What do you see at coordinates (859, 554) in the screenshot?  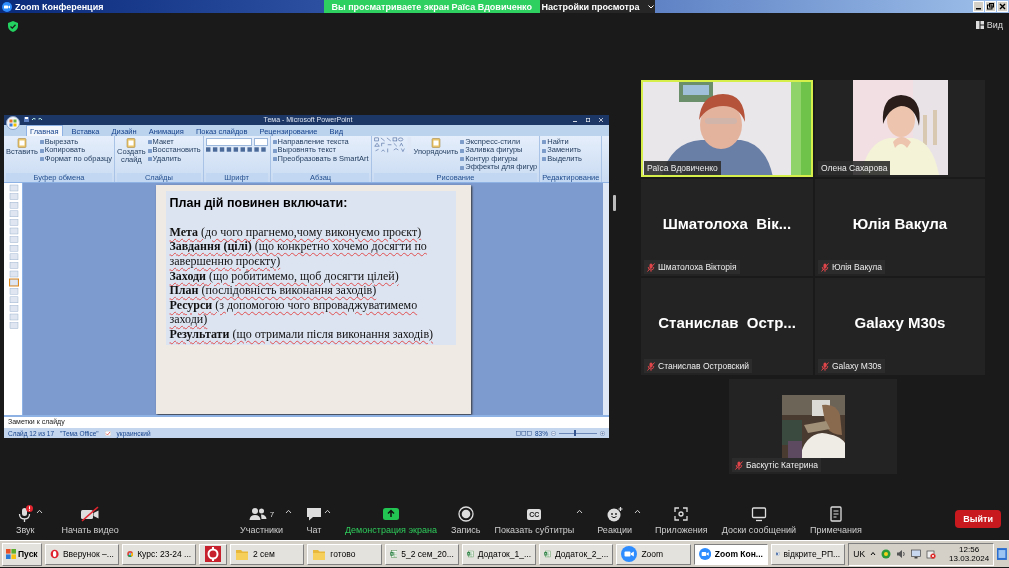 I see `language-indicator: UK` at bounding box center [859, 554].